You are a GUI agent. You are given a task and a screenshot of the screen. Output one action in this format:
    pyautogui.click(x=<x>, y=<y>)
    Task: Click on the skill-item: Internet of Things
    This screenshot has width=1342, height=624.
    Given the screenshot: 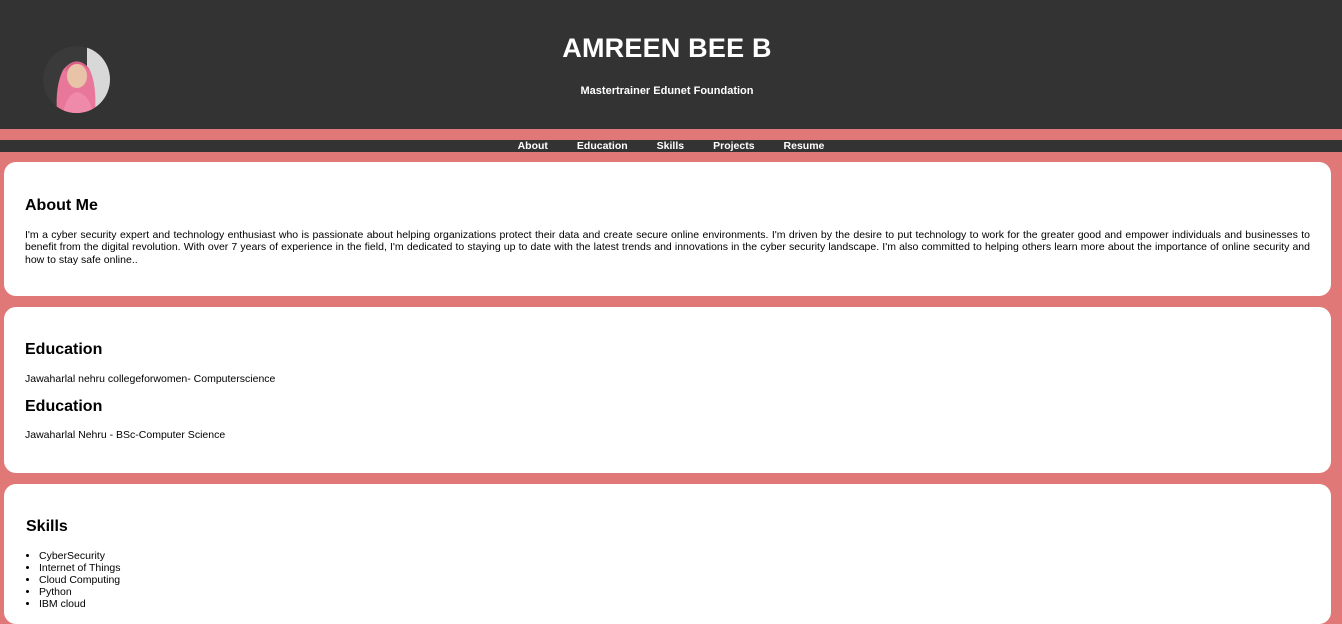 What is the action you would take?
    pyautogui.click(x=80, y=568)
    